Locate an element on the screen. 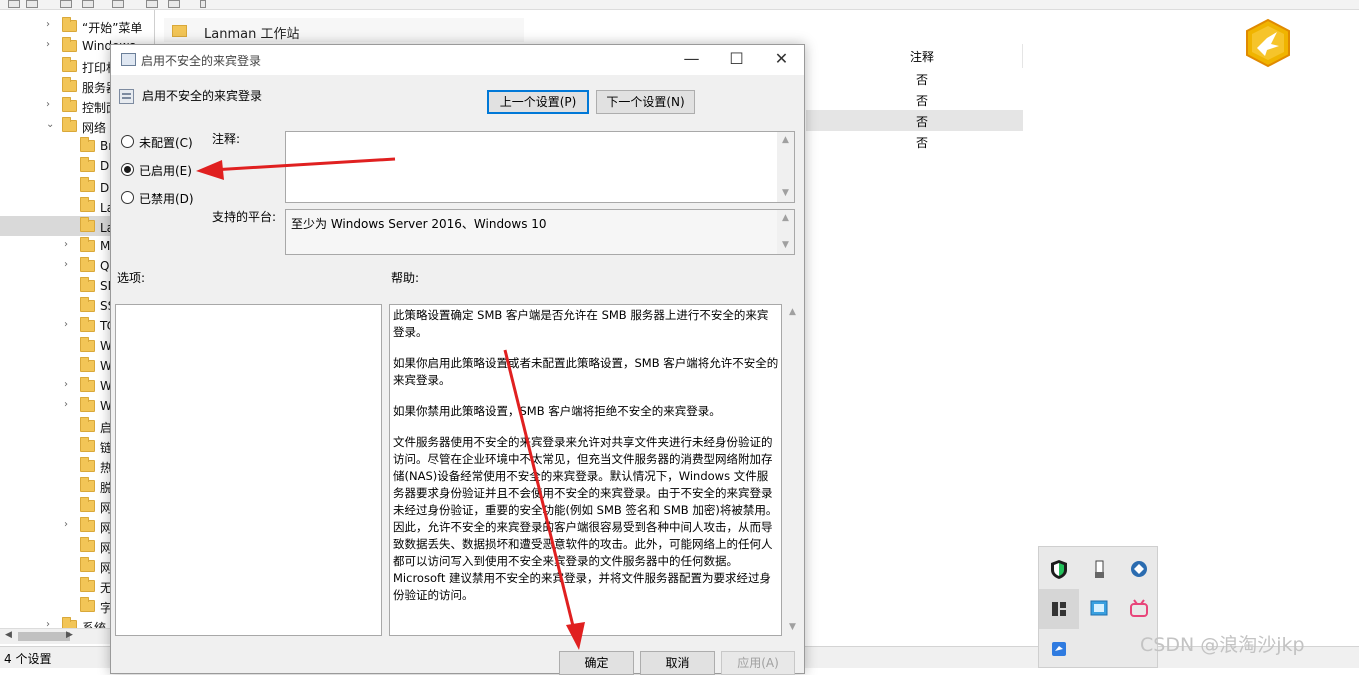  help-label: 帮助: is located at coordinates (405, 278).